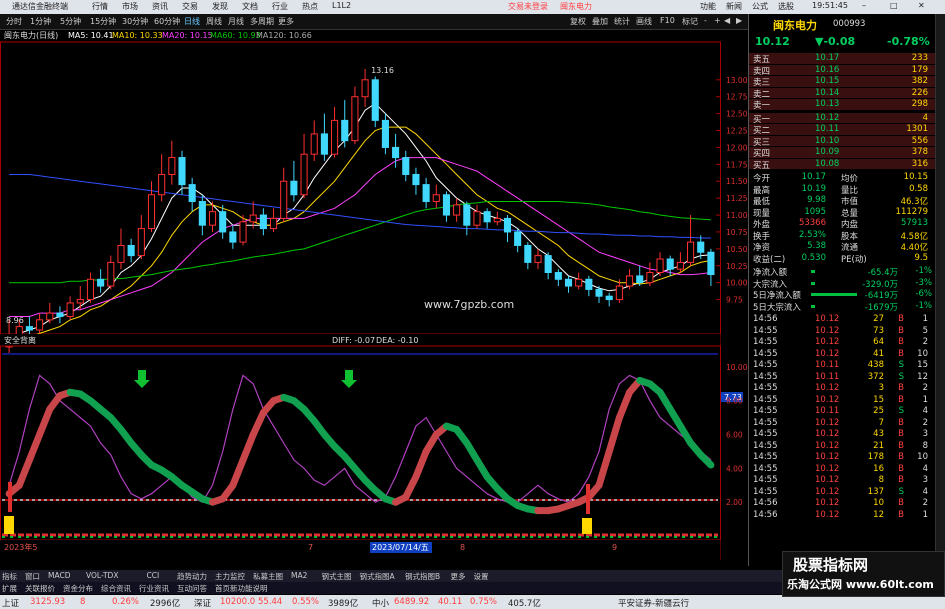 This screenshot has height=609, width=945. I want to click on index-sz-label: 深证, so click(202, 603).